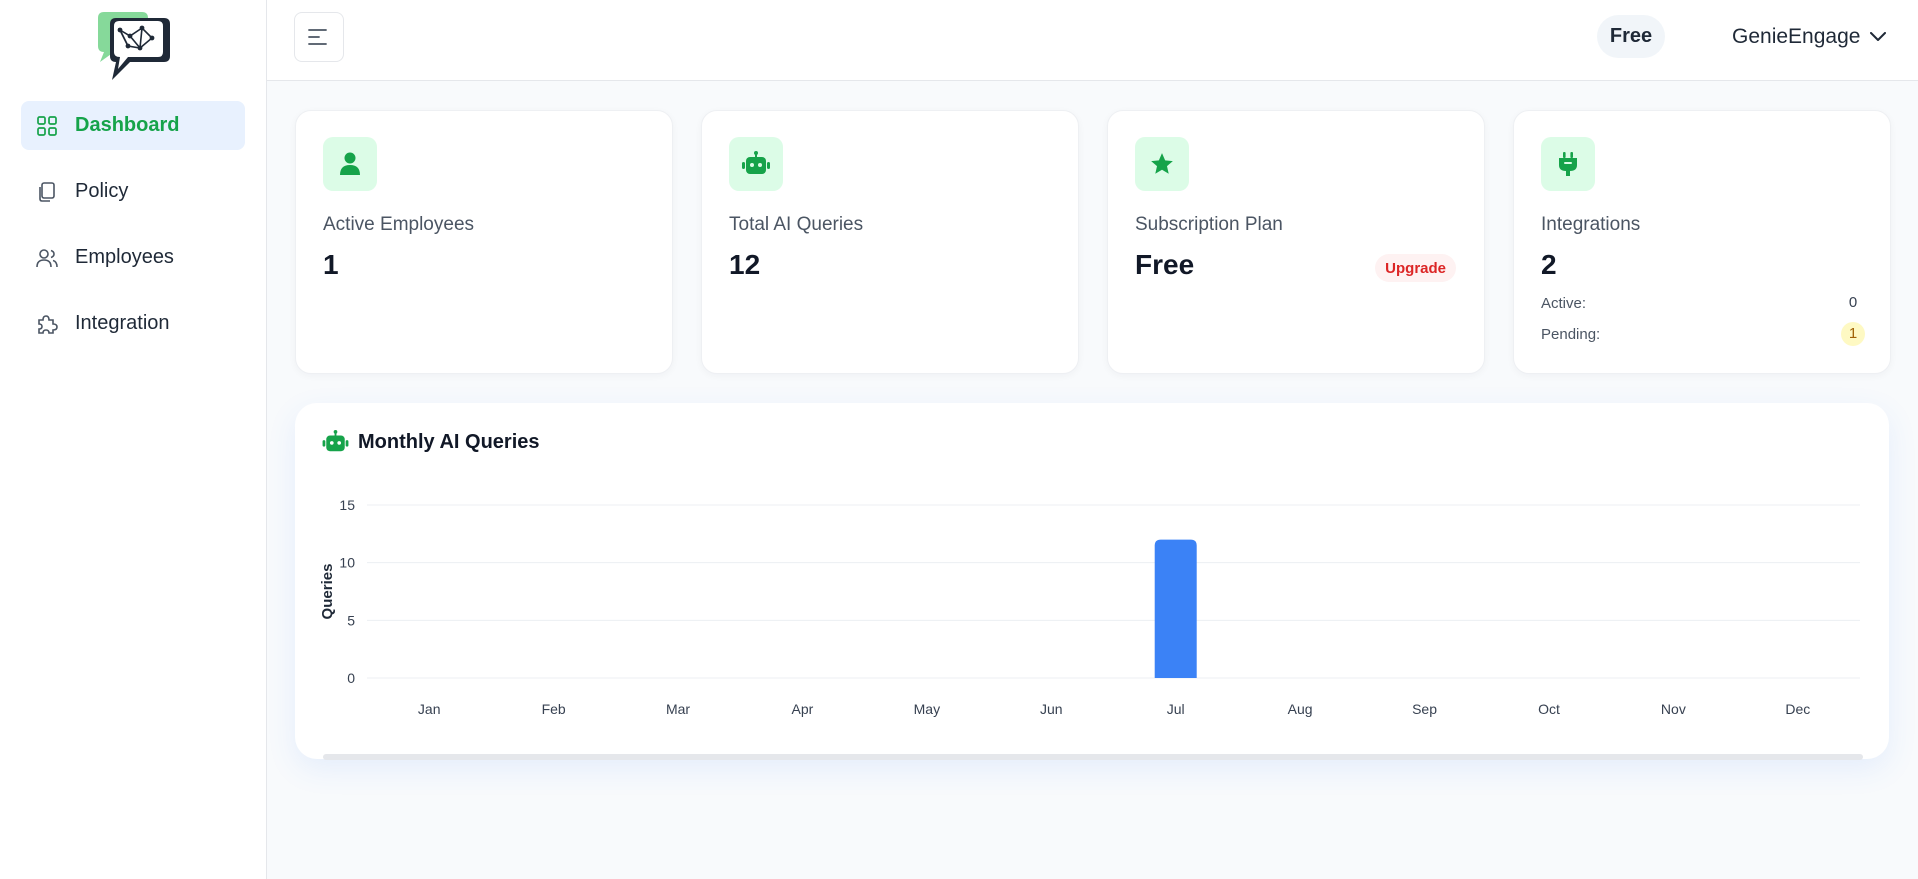 The image size is (1918, 879). I want to click on x-tick-label: Nov, so click(1673, 709).